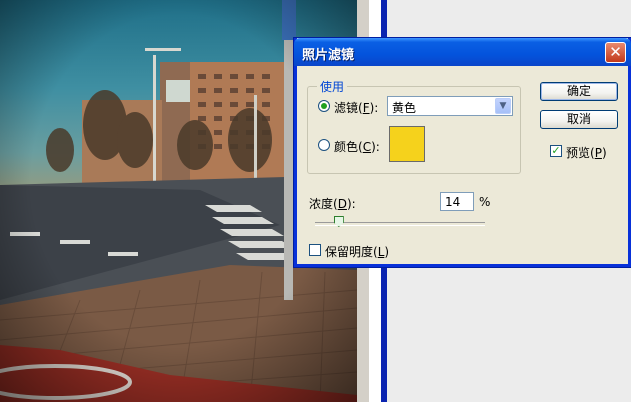  I want to click on percent-sign: %, so click(485, 202).